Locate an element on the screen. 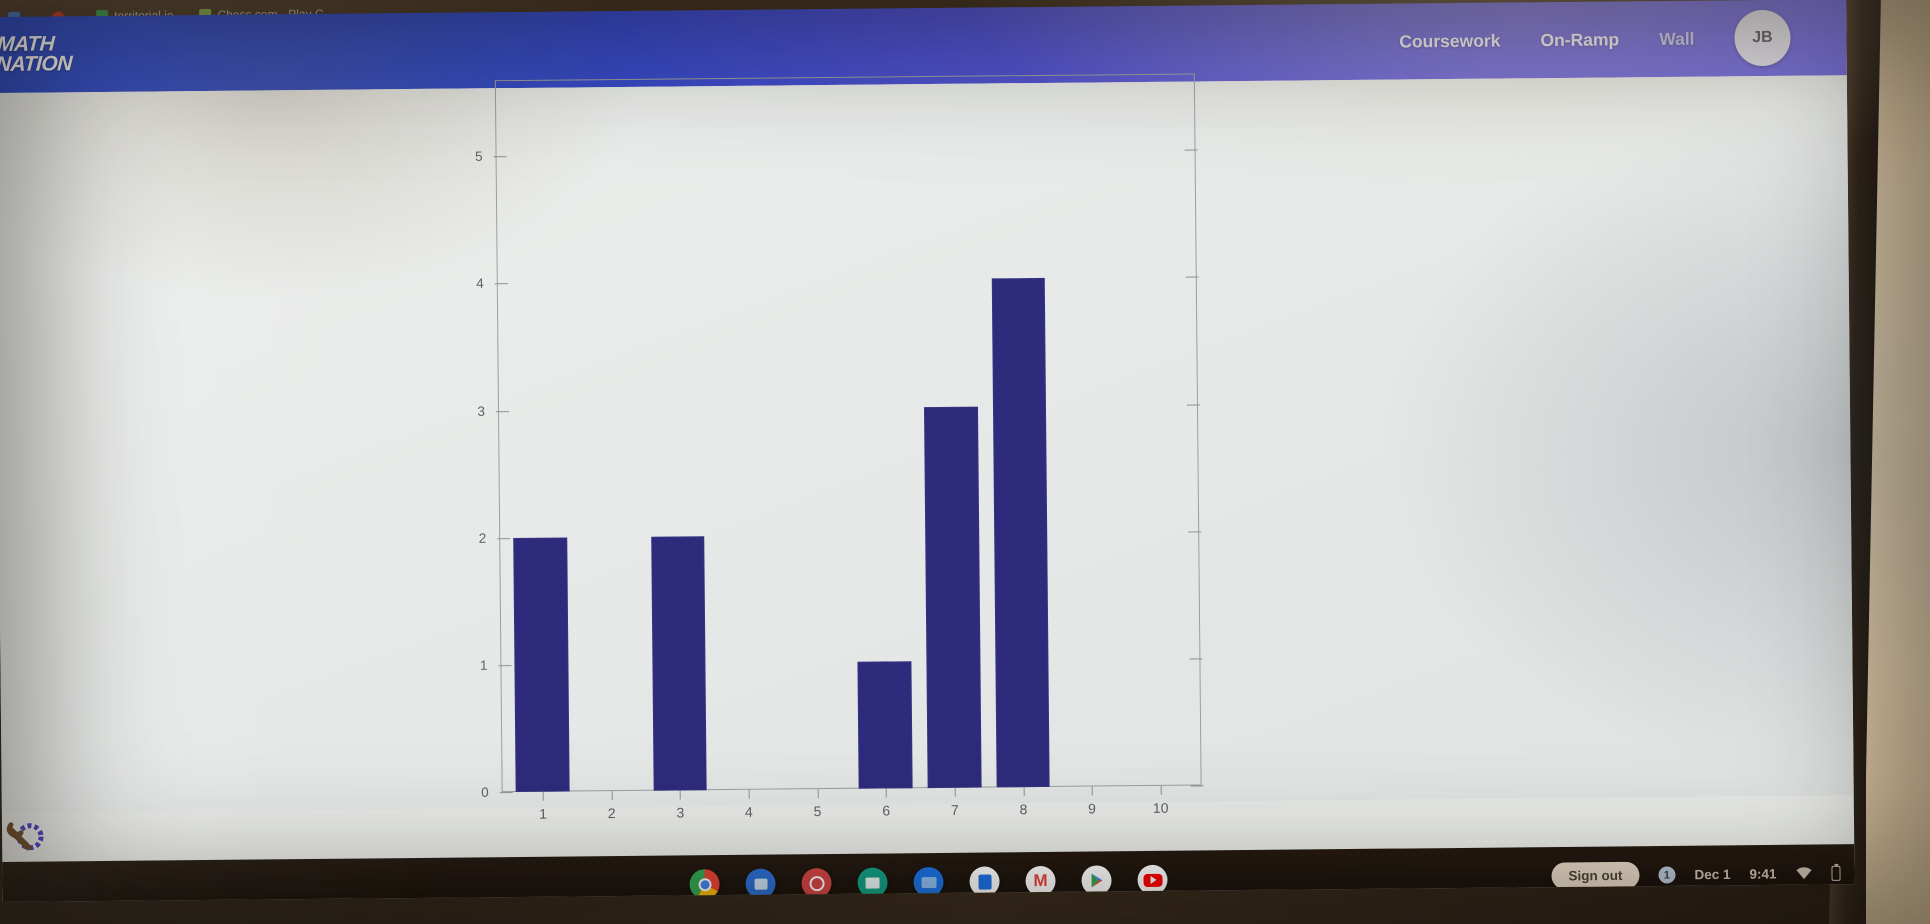 The width and height of the screenshot is (1930, 924). x-axis-label: 7 is located at coordinates (954, 809).